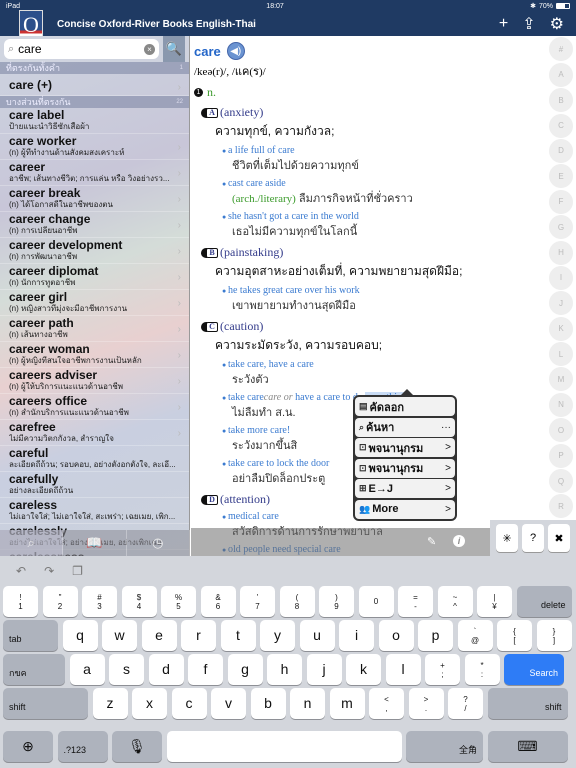  I want to click on key: & 6, so click(218, 601).